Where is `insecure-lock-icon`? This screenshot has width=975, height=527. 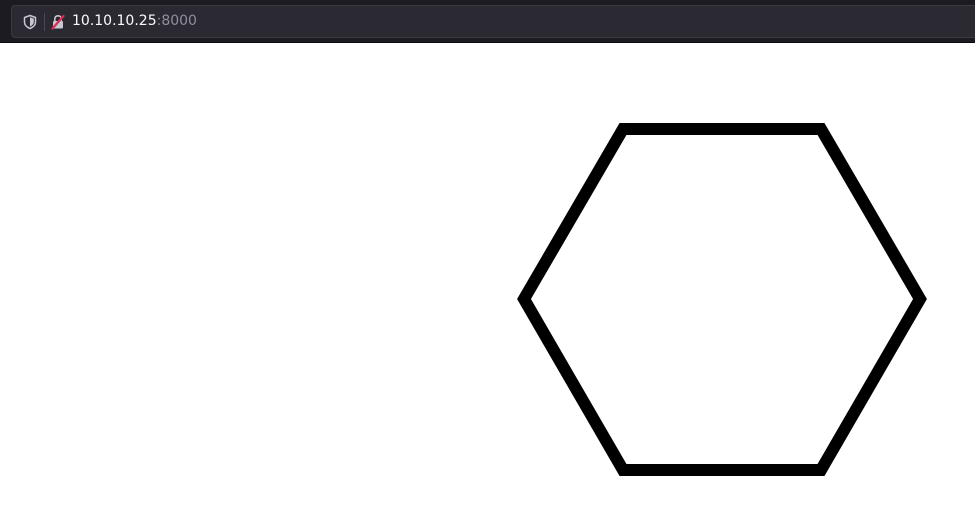 insecure-lock-icon is located at coordinates (58, 21).